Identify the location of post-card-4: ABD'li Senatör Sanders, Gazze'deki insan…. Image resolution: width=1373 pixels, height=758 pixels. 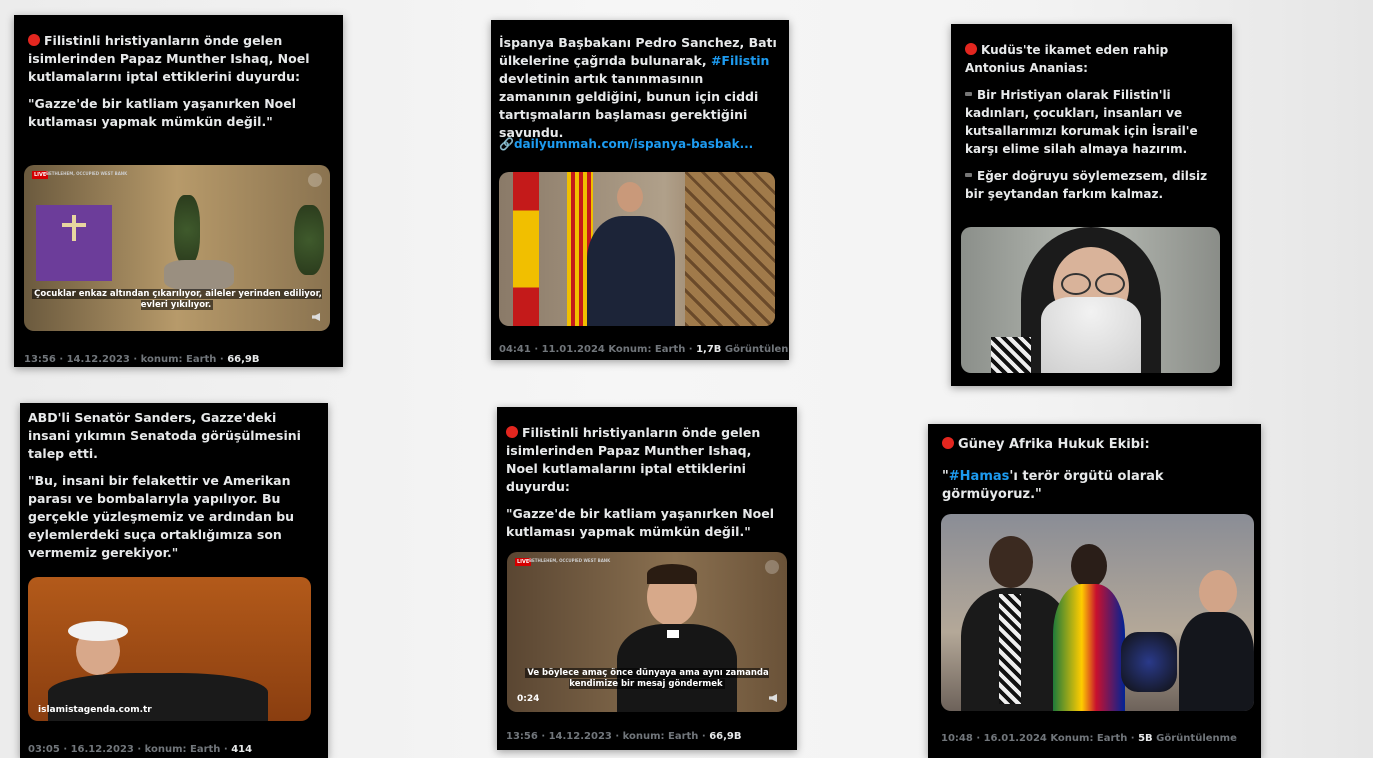
(174, 580).